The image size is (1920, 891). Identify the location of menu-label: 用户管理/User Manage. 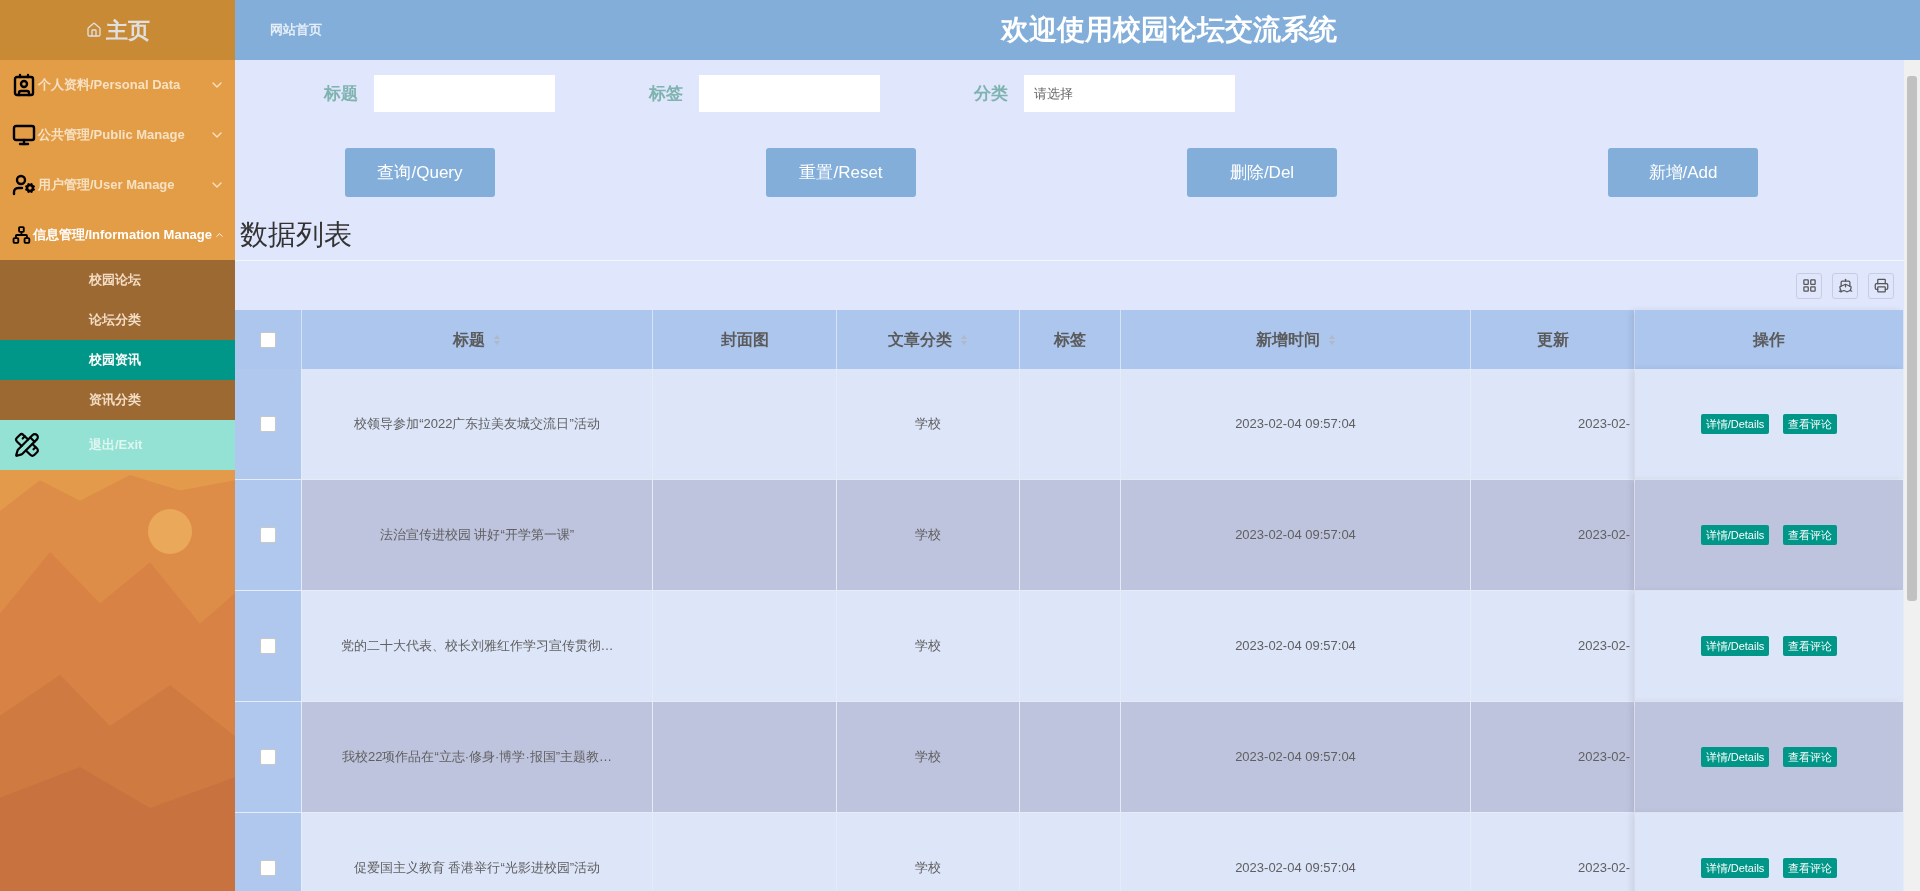
(107, 185).